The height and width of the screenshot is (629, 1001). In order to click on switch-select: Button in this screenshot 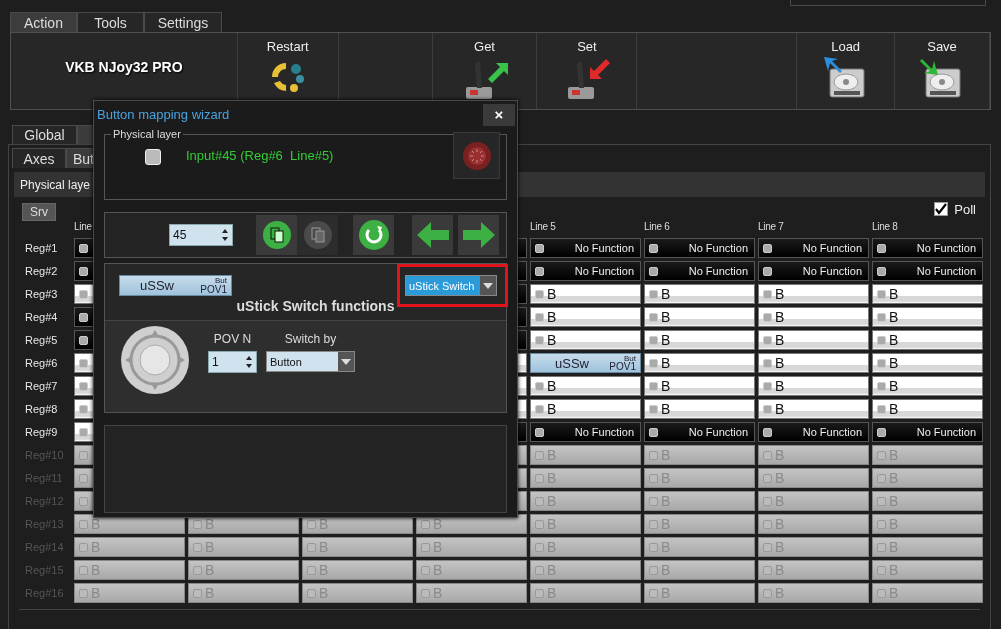, I will do `click(310, 361)`.